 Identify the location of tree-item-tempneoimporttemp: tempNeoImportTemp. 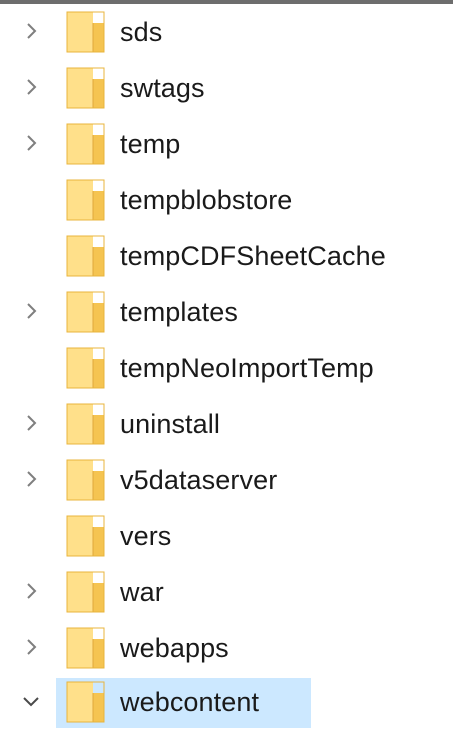
(226, 368).